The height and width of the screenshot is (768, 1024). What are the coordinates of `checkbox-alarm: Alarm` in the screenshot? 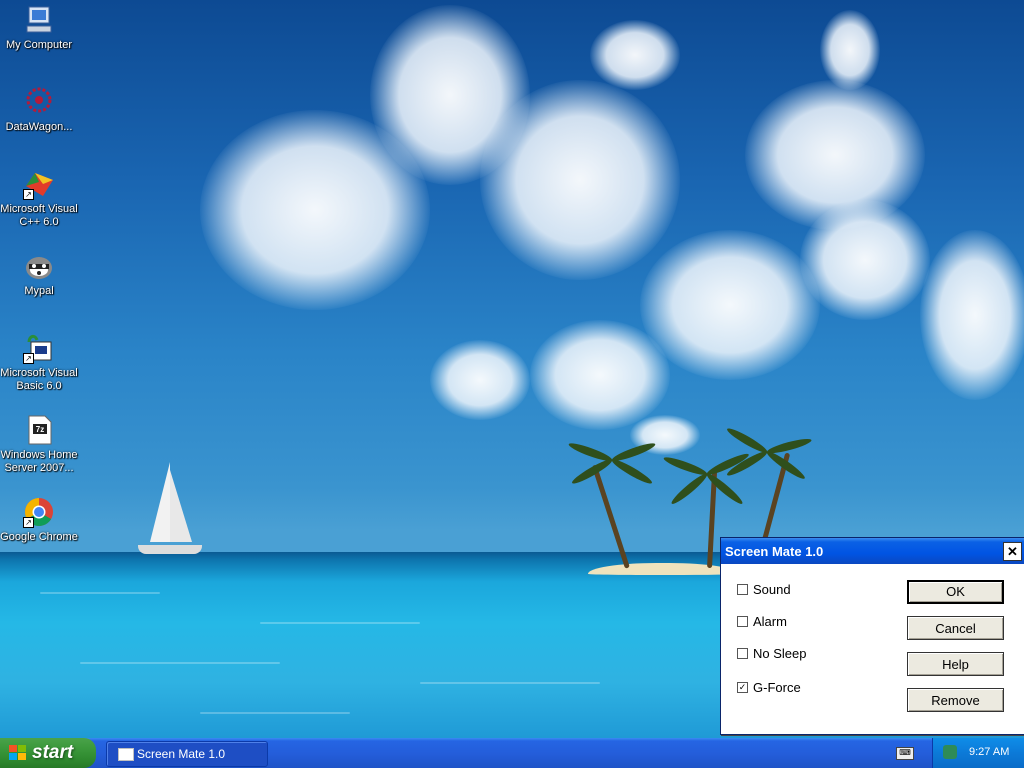 It's located at (762, 621).